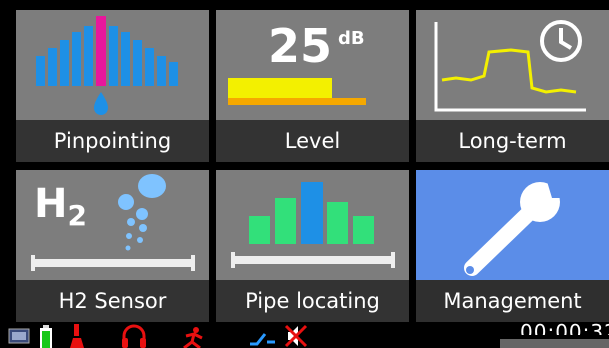  What do you see at coordinates (564, 328) in the screenshot?
I see `clock: 00:00:32` at bounding box center [564, 328].